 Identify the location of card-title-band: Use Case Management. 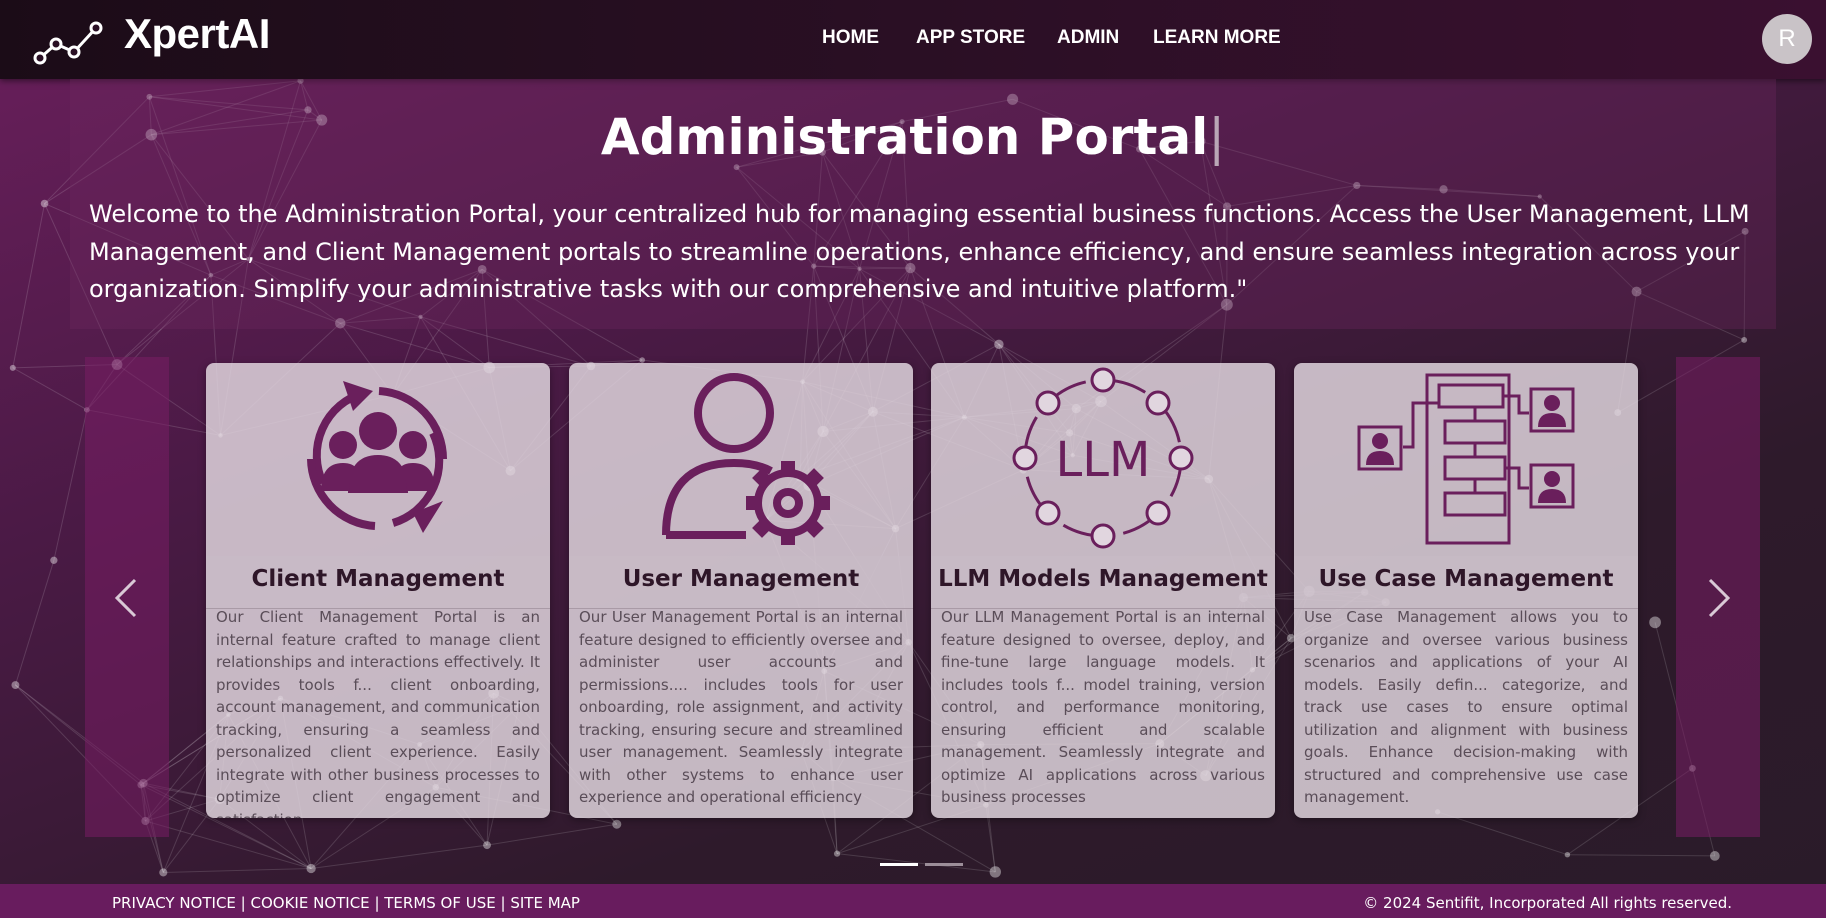
(1466, 582).